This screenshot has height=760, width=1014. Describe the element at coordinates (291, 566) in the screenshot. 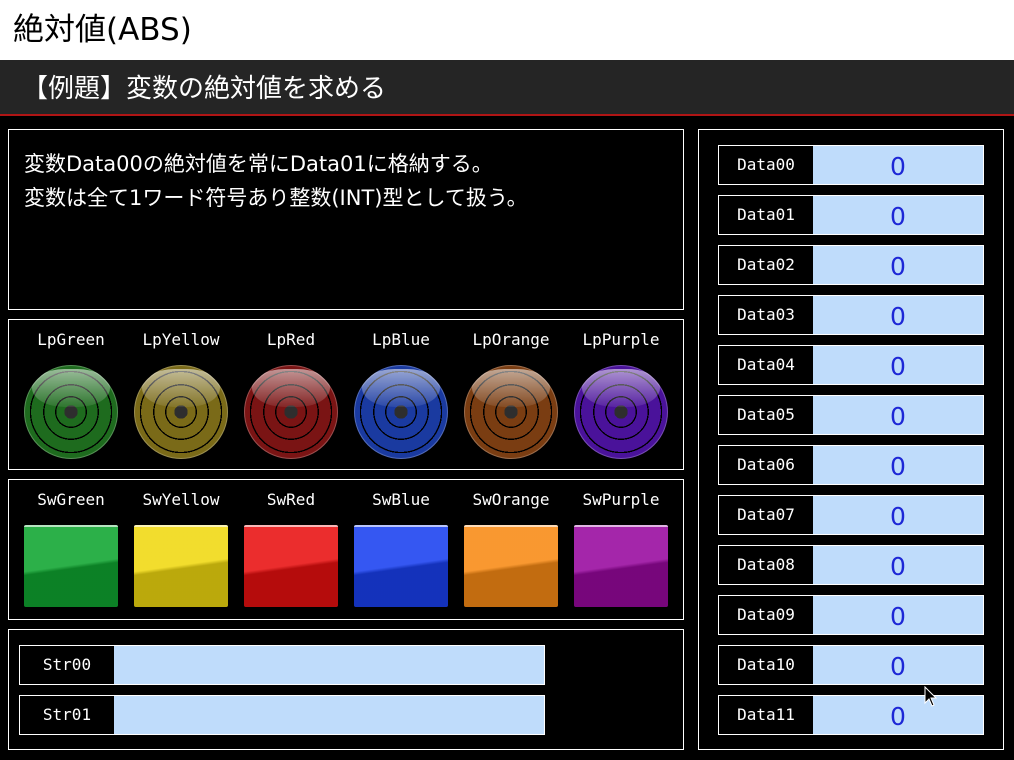

I see `switch-red` at that location.